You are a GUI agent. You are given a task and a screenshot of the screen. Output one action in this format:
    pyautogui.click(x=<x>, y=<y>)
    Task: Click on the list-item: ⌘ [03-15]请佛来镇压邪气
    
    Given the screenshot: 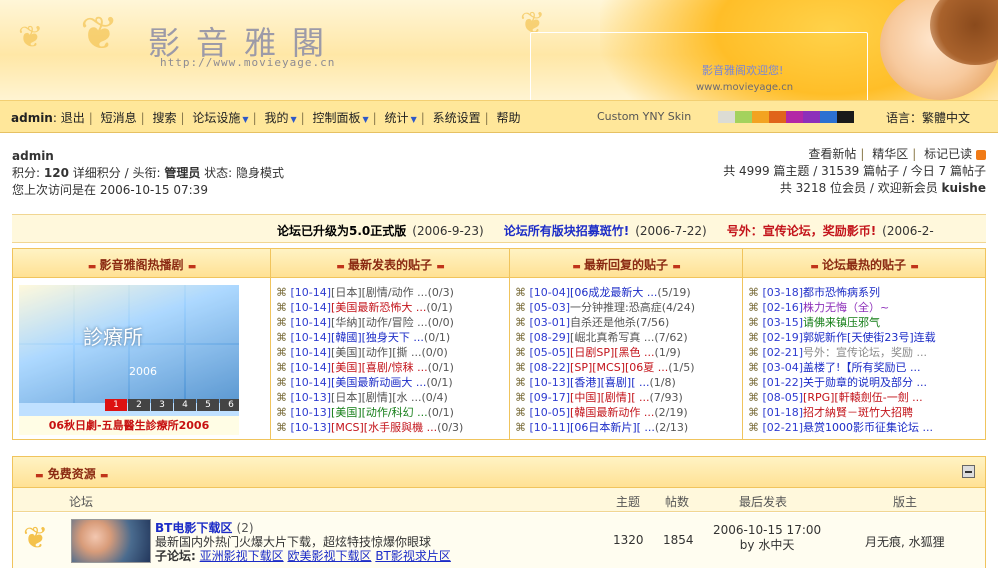 What is the action you would take?
    pyautogui.click(x=865, y=322)
    